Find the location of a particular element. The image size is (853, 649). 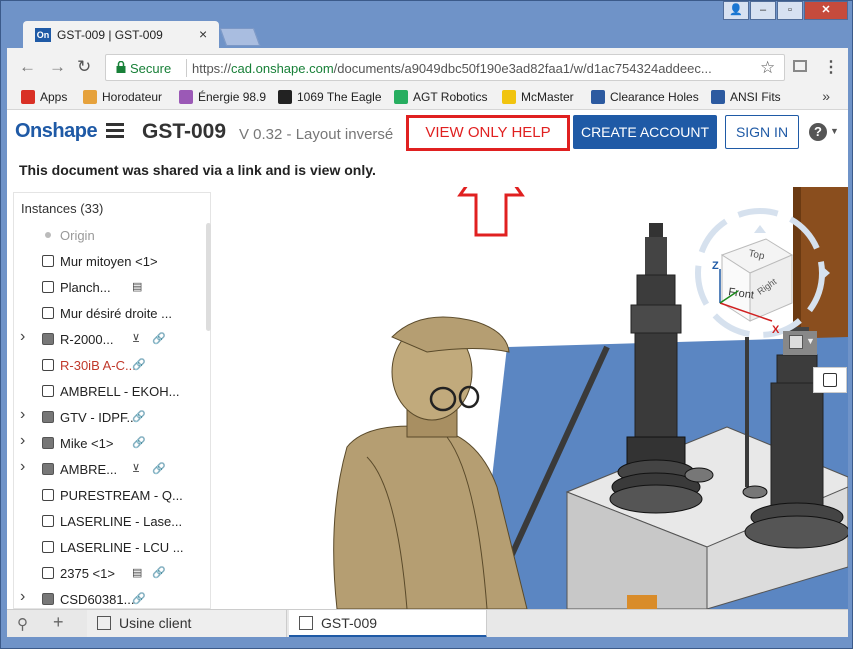

chevron-down-icon: ▼ is located at coordinates (834, 131).